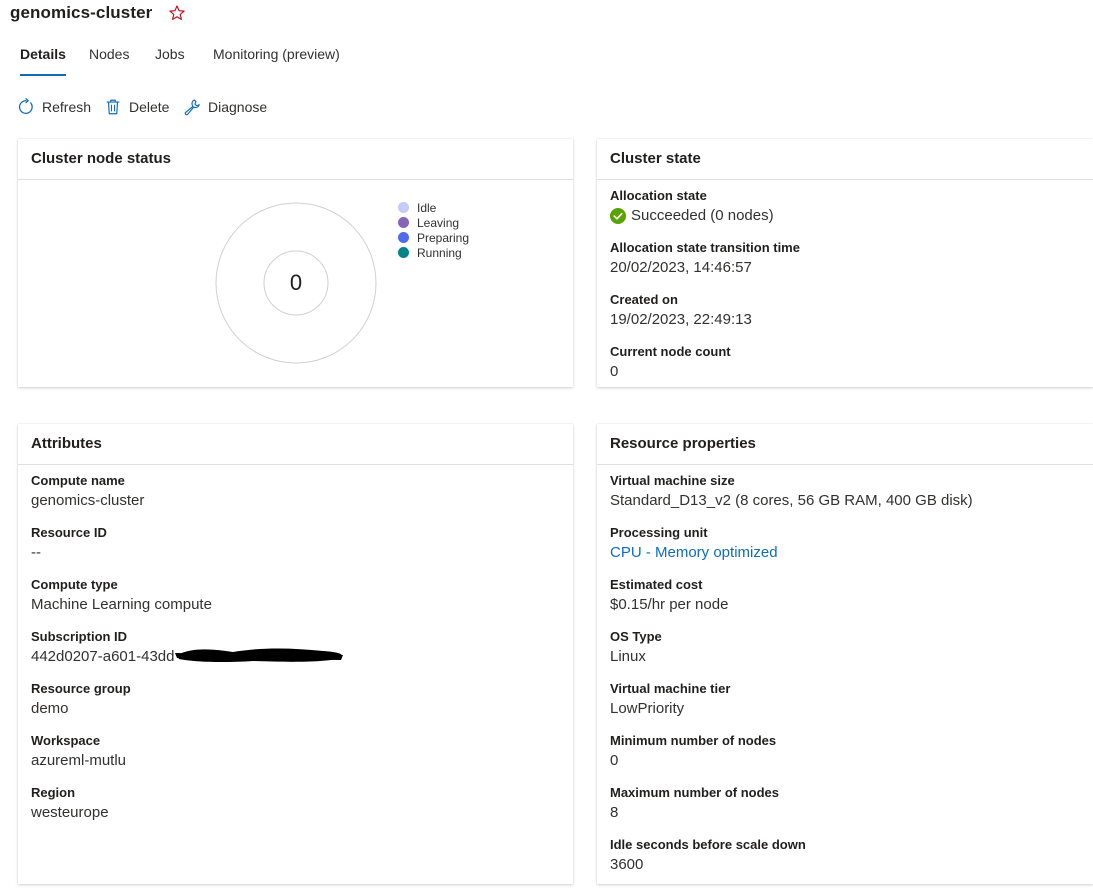  I want to click on prop-label: Processing unit, so click(659, 532).